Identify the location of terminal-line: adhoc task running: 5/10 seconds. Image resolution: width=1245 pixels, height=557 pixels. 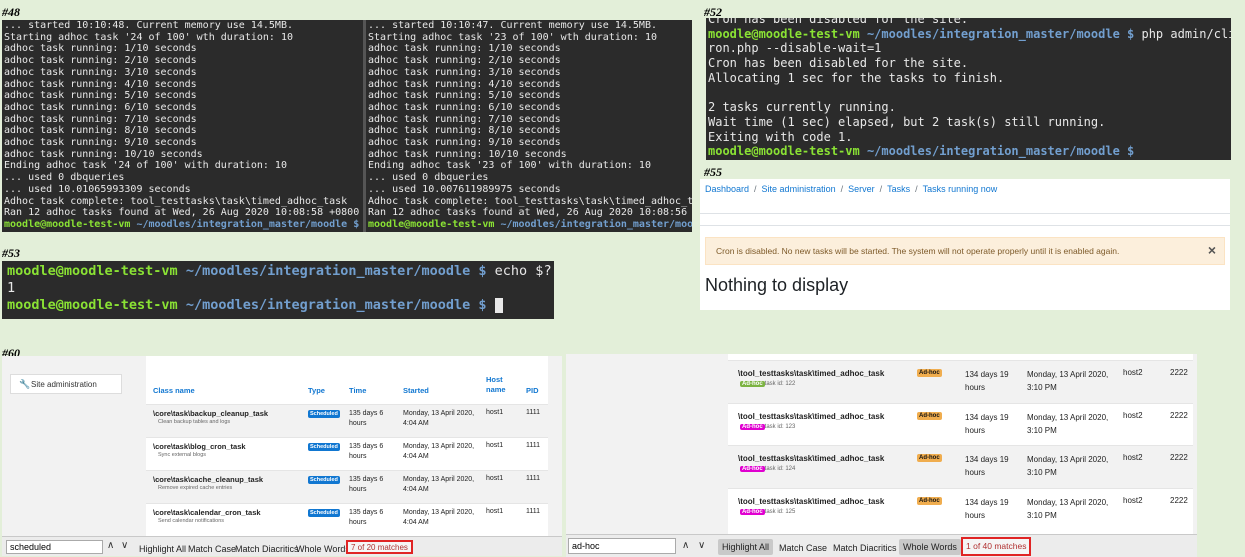
(464, 96).